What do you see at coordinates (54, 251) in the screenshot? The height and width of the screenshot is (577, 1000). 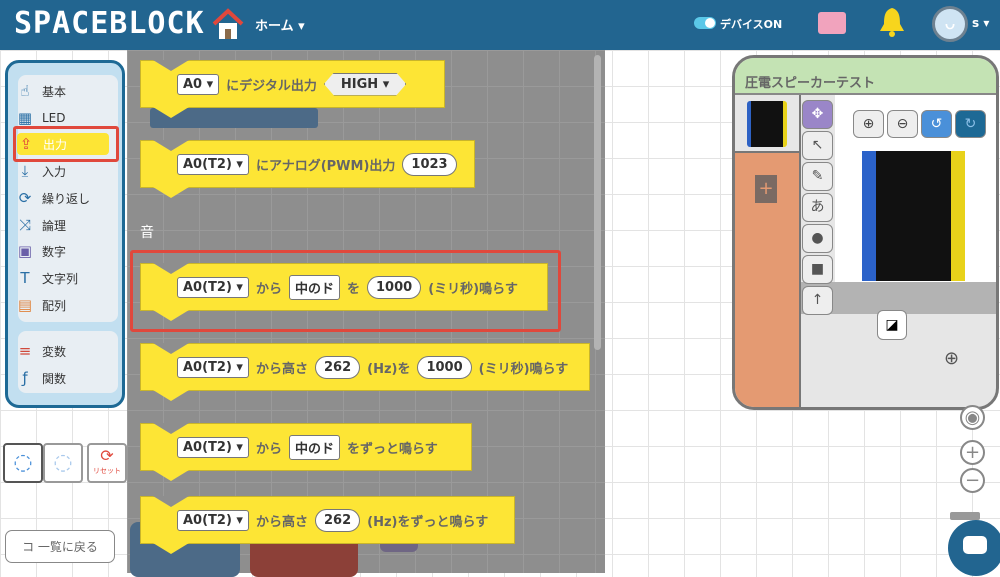 I see `toolbox-label: 数字` at bounding box center [54, 251].